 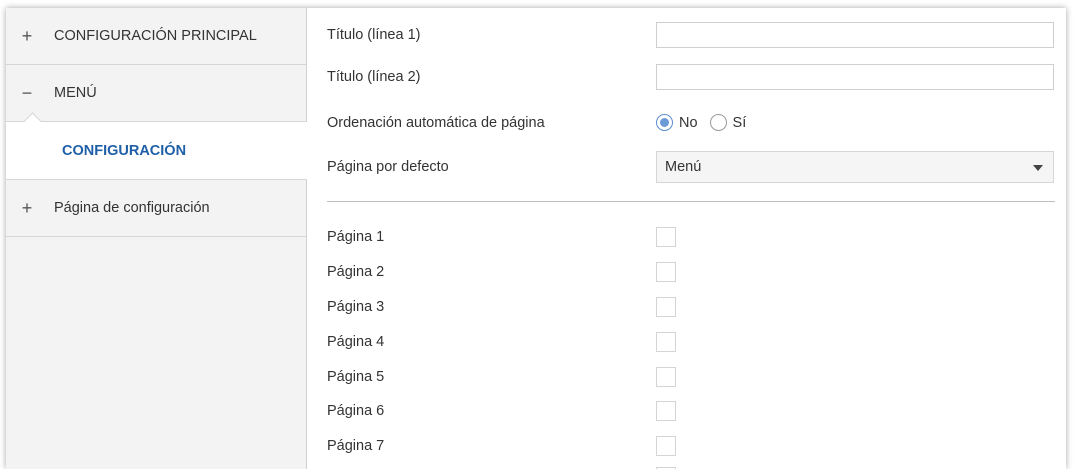 I want to click on page-row: Página 3, so click(x=692, y=307).